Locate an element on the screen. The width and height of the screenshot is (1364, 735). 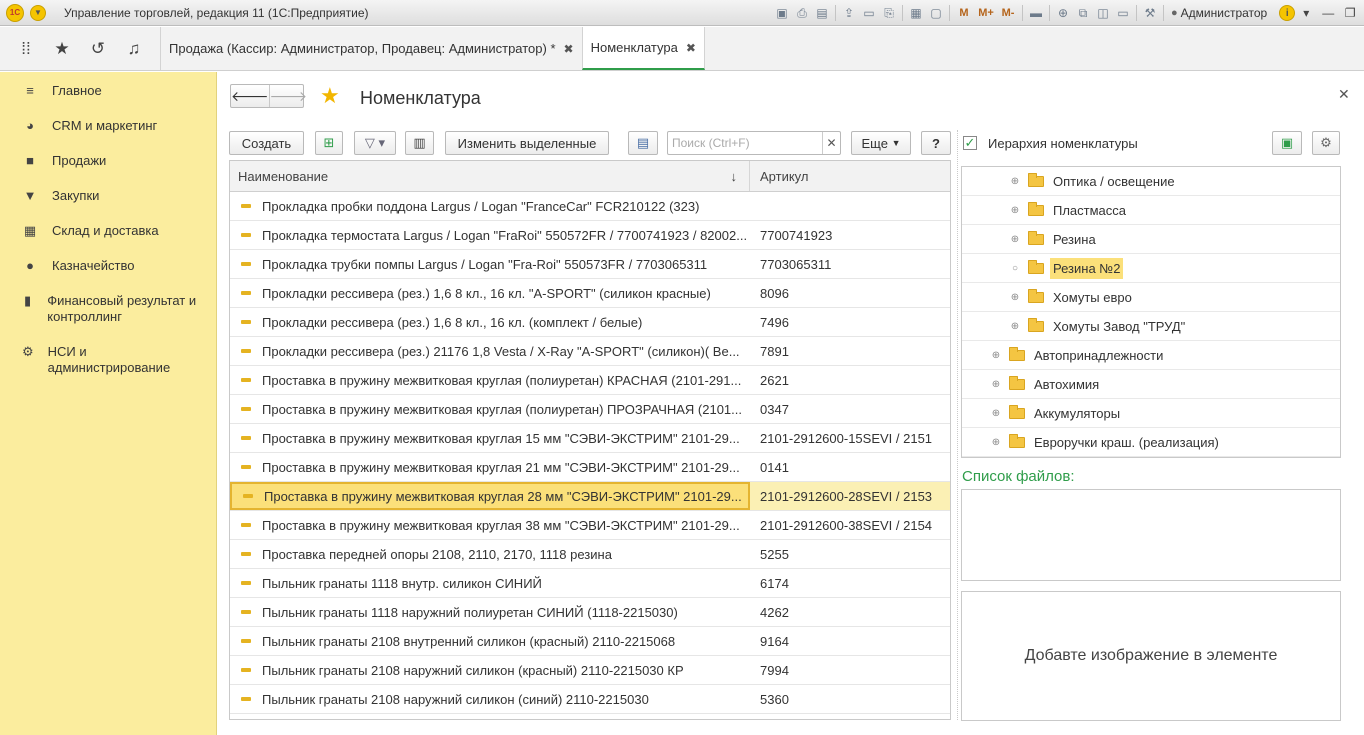
tree-node: ○ Резина №2 is located at coordinates (1151, 268).